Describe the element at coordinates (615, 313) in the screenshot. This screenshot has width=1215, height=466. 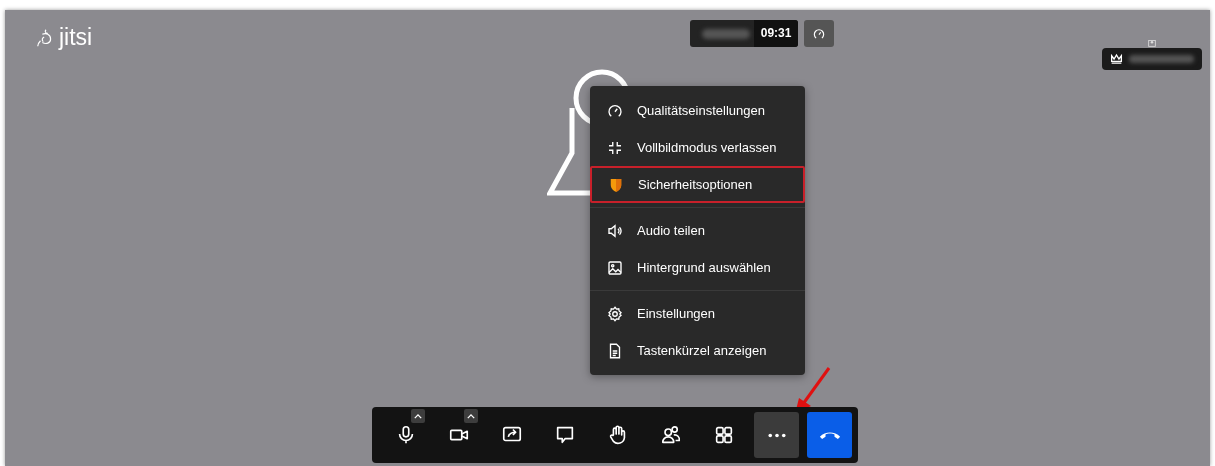
I see `settings-icon` at that location.